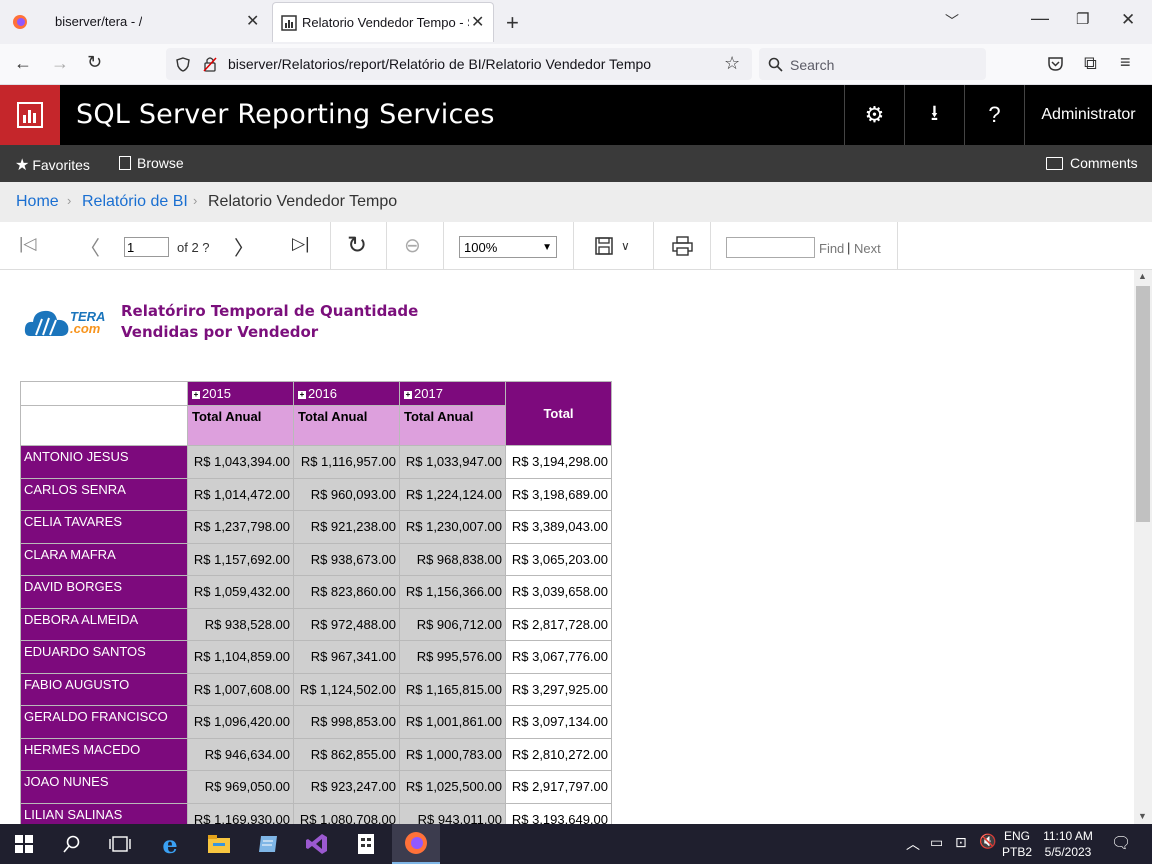 Image resolution: width=1152 pixels, height=864 pixels. Describe the element at coordinates (289, 23) in the screenshot. I see `report-icon` at that location.